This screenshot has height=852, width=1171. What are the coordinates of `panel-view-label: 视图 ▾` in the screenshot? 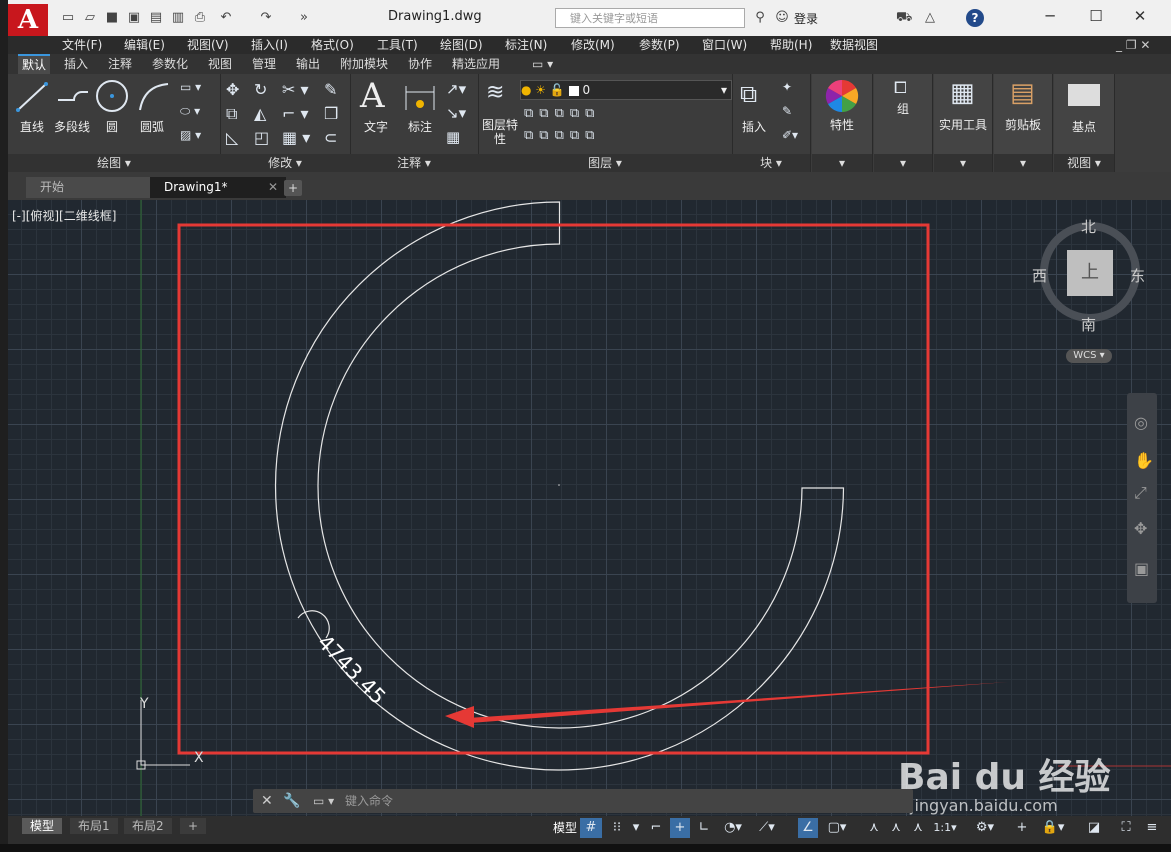 It's located at (1084, 163).